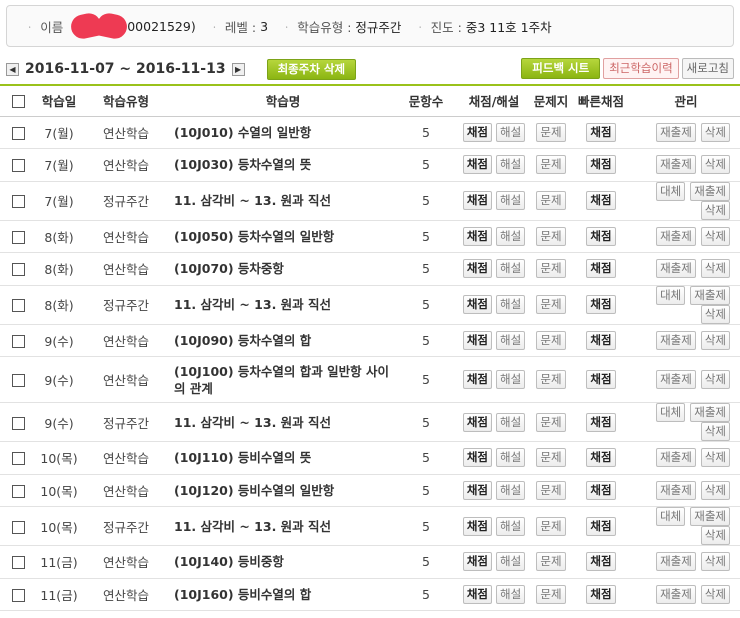 This screenshot has width=740, height=618. What do you see at coordinates (641, 68) in the screenshot?
I see `recent-history-button: 최근학습이력` at bounding box center [641, 68].